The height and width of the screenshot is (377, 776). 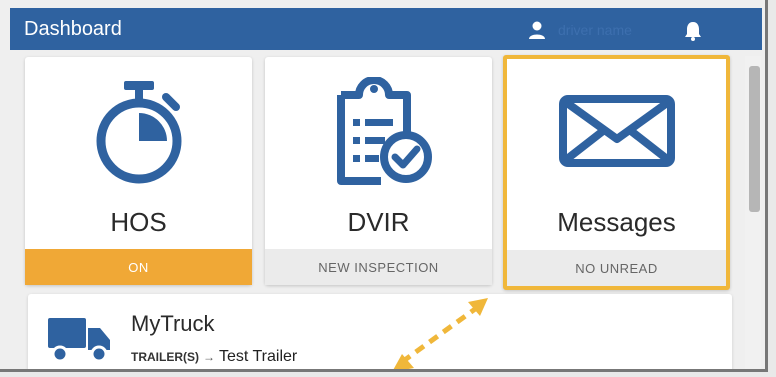 What do you see at coordinates (258, 356) in the screenshot?
I see `trailer-value: Test Trailer` at bounding box center [258, 356].